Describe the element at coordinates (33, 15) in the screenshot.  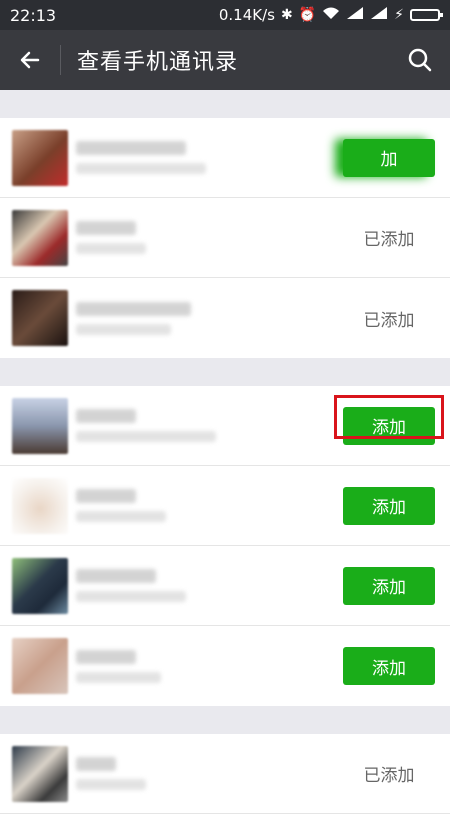
I see `status-time: 22:13` at that location.